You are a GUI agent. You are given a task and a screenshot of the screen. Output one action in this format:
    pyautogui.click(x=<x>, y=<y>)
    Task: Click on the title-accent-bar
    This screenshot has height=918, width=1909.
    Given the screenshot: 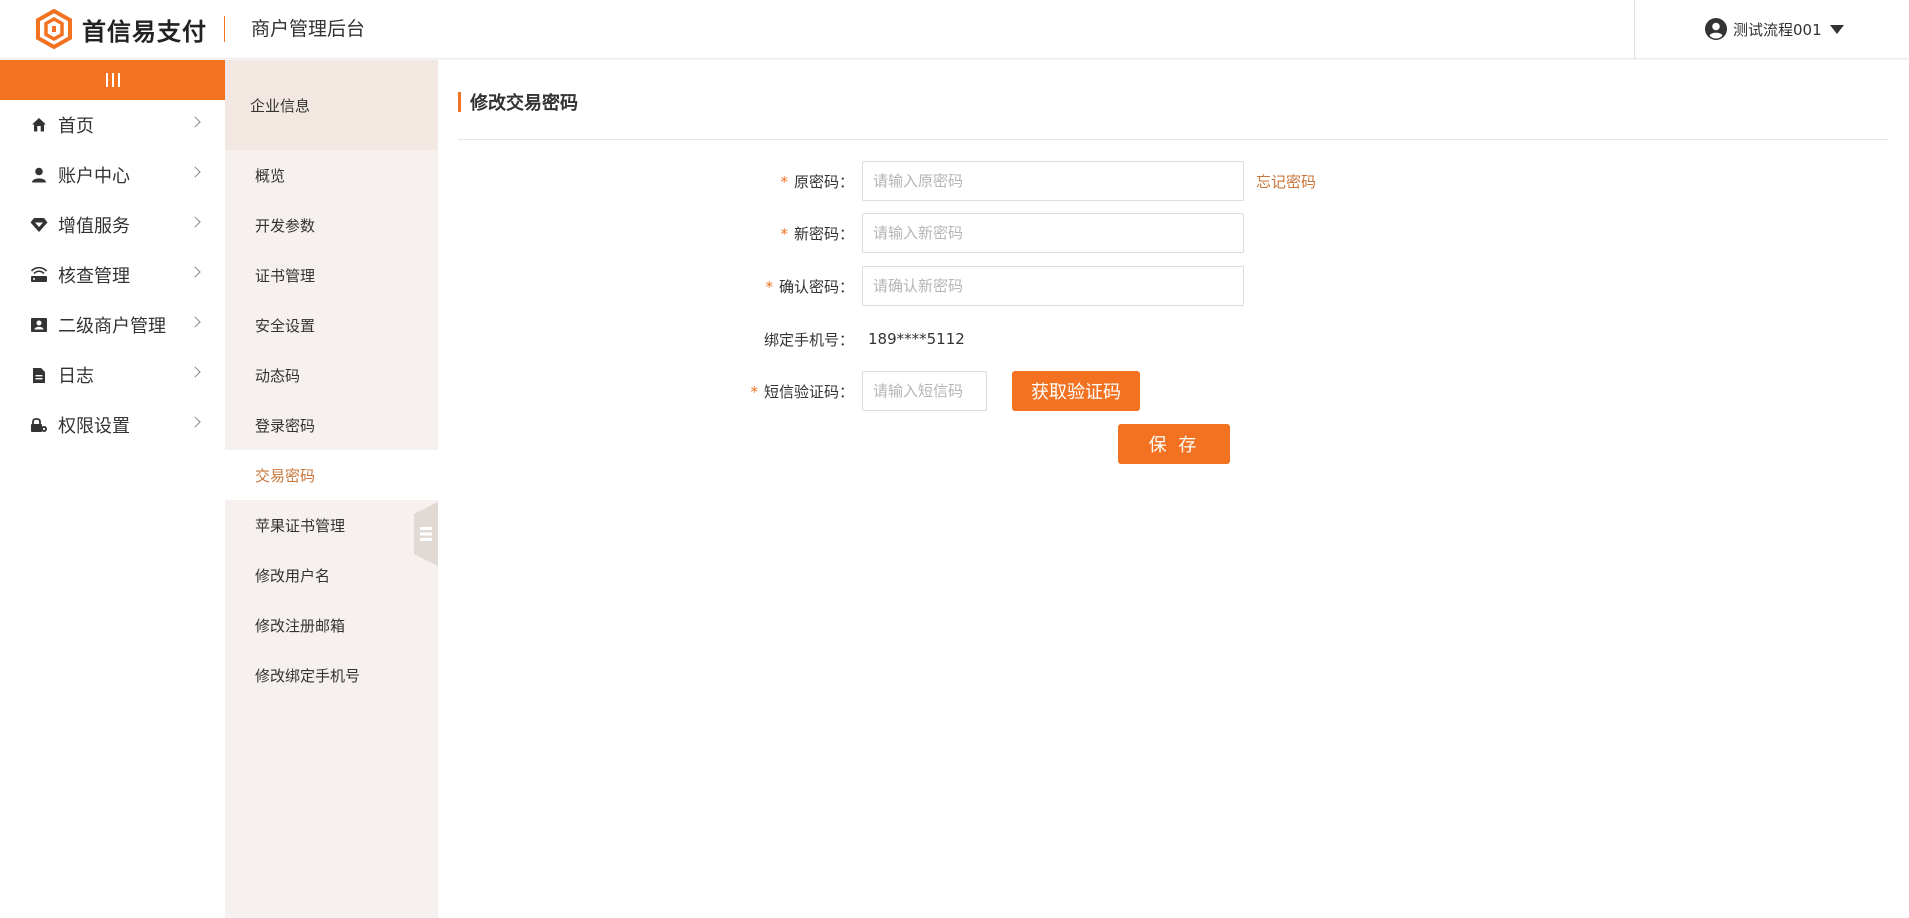 What is the action you would take?
    pyautogui.click(x=459, y=102)
    